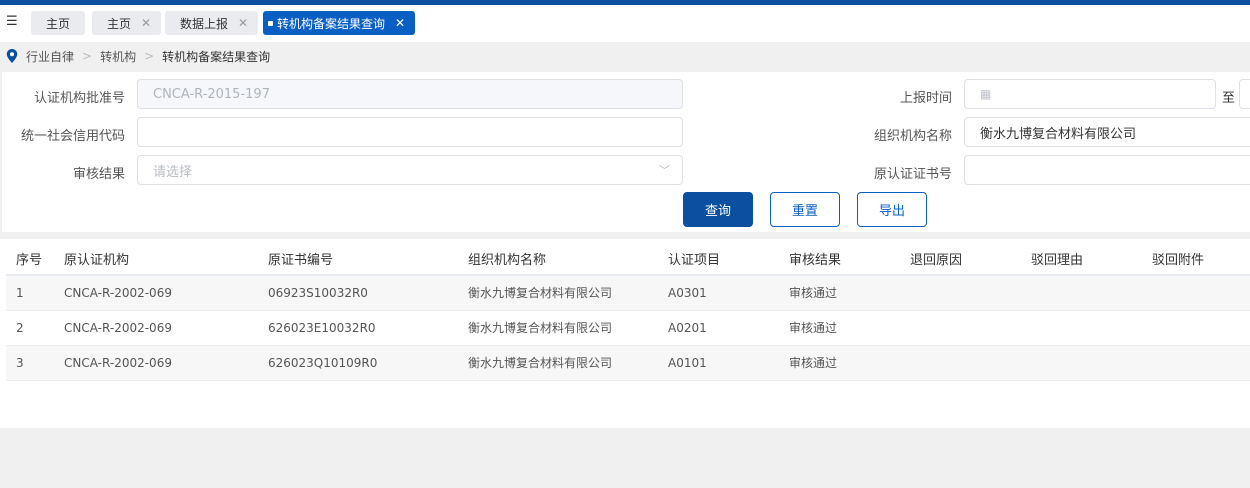 This screenshot has width=1250, height=488. What do you see at coordinates (40, 363) in the screenshot?
I see `table-cell: 3` at bounding box center [40, 363].